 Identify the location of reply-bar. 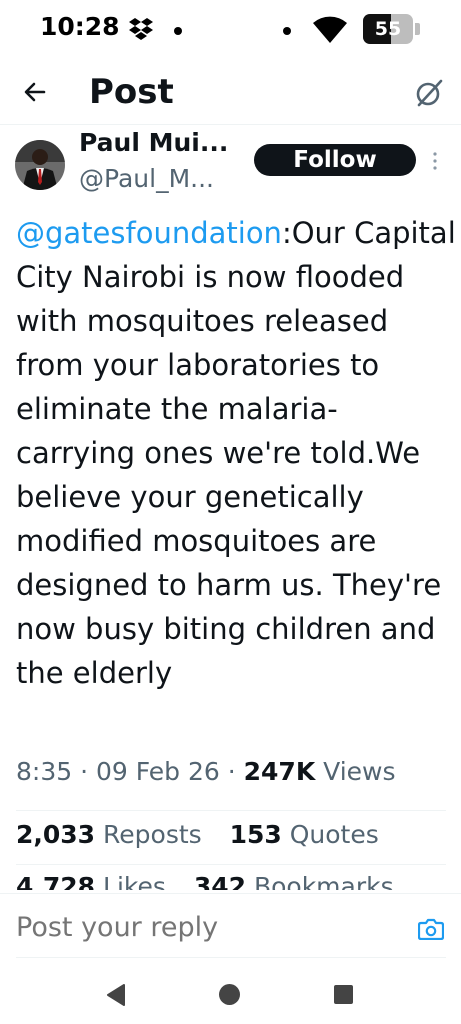
(230, 928).